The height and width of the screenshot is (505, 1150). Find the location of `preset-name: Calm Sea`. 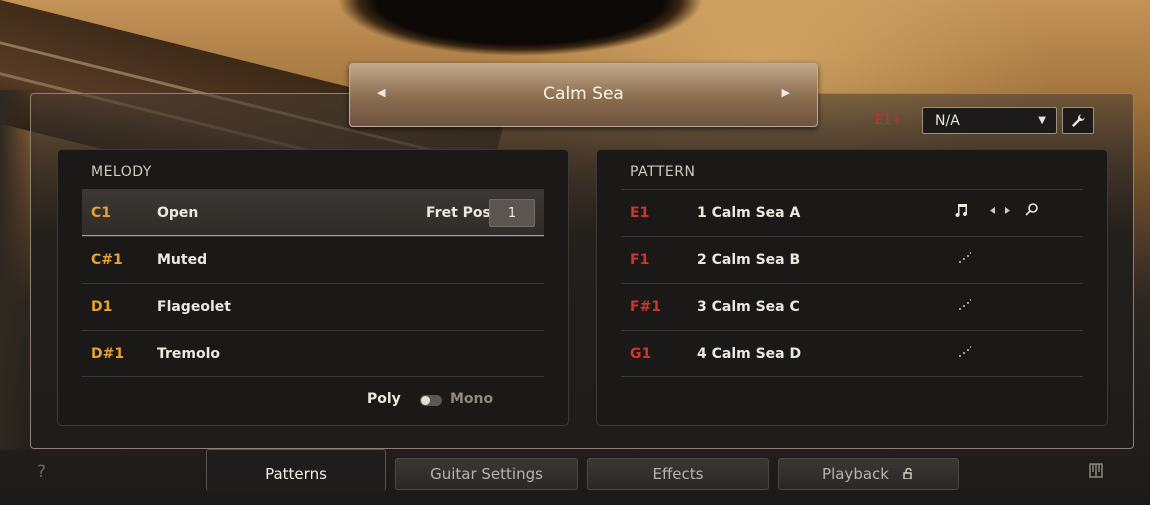

preset-name: Calm Sea is located at coordinates (583, 94).